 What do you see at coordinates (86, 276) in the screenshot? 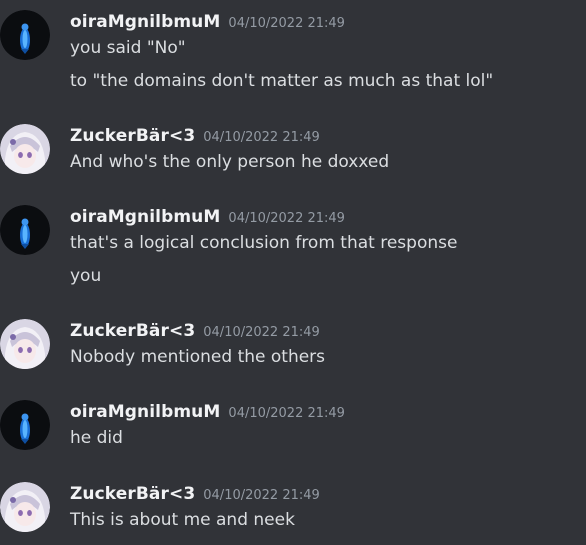
I see `message-text: you` at bounding box center [86, 276].